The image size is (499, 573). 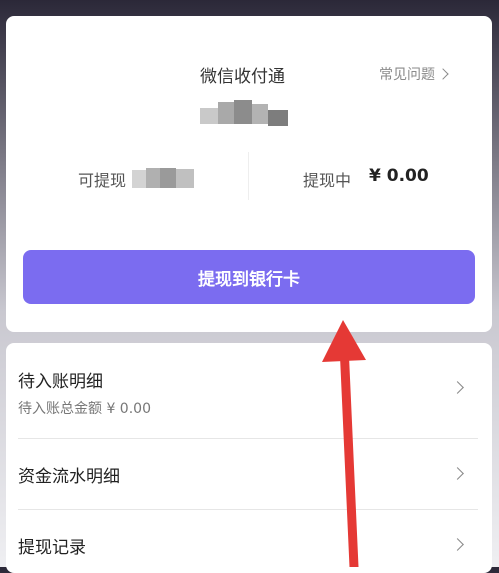 I want to click on list-item-subtitle: 待入账总金额 ¥ 0.00, so click(x=84, y=409).